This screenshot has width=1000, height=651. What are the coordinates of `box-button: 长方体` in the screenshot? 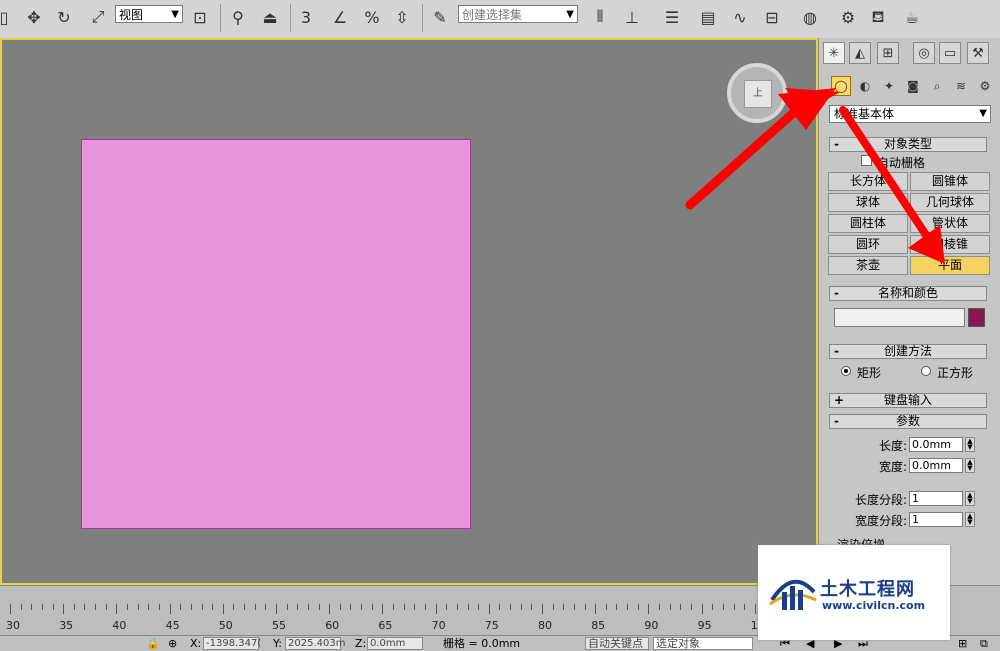 It's located at (868, 181).